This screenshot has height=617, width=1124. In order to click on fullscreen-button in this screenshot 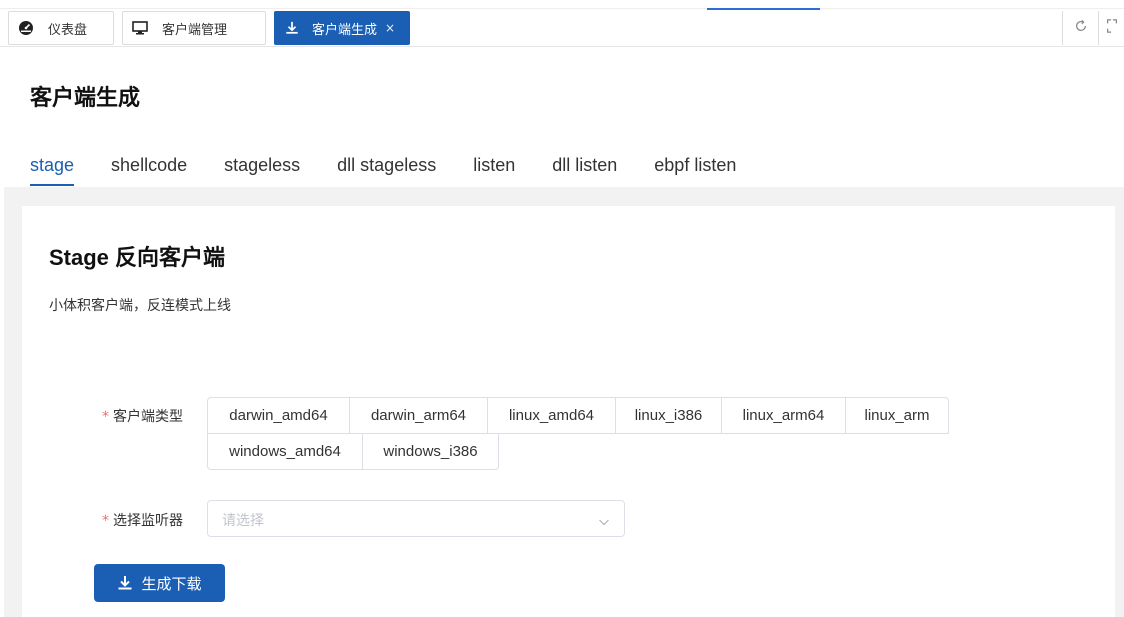, I will do `click(1111, 28)`.